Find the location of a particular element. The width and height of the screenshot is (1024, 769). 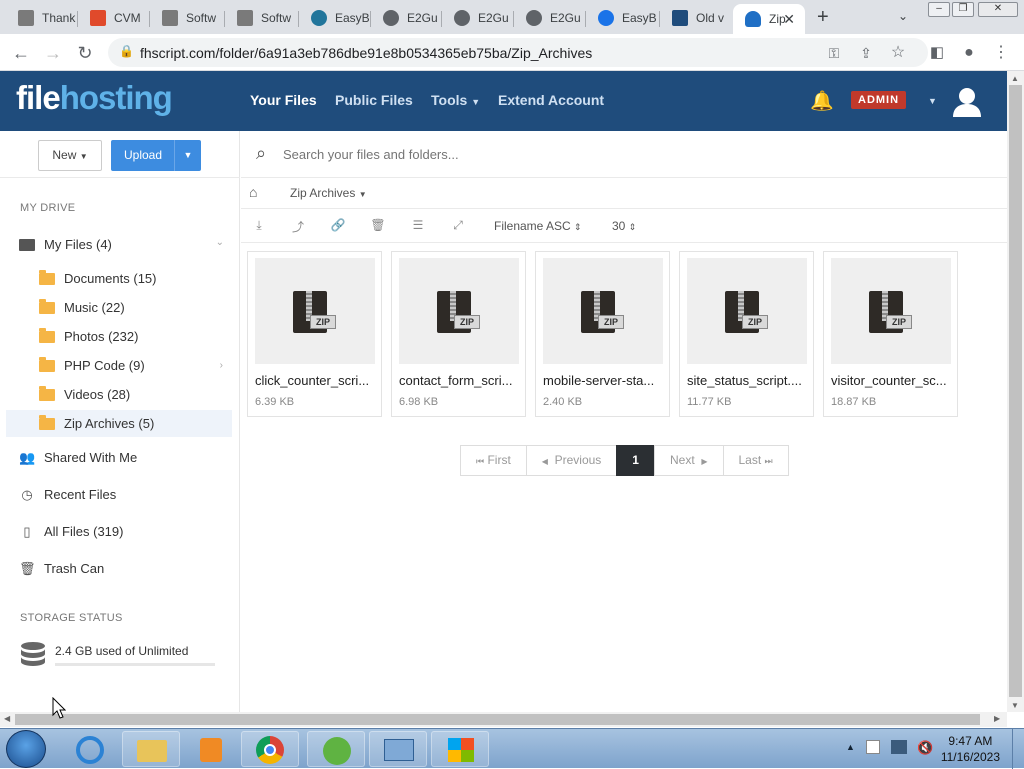

menu-kebab-icon: ⋮ is located at coordinates (1001, 53).